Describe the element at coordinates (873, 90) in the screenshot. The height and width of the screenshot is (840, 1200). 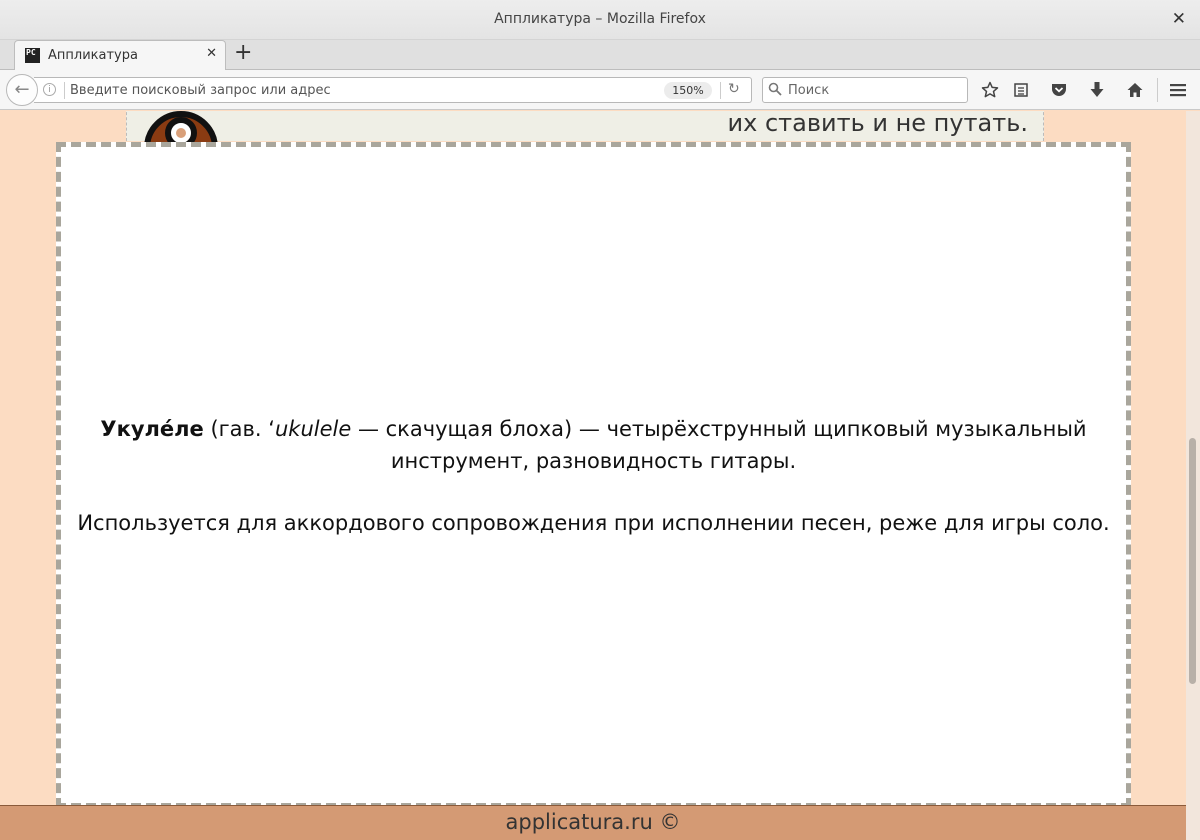
I see `search-input` at that location.